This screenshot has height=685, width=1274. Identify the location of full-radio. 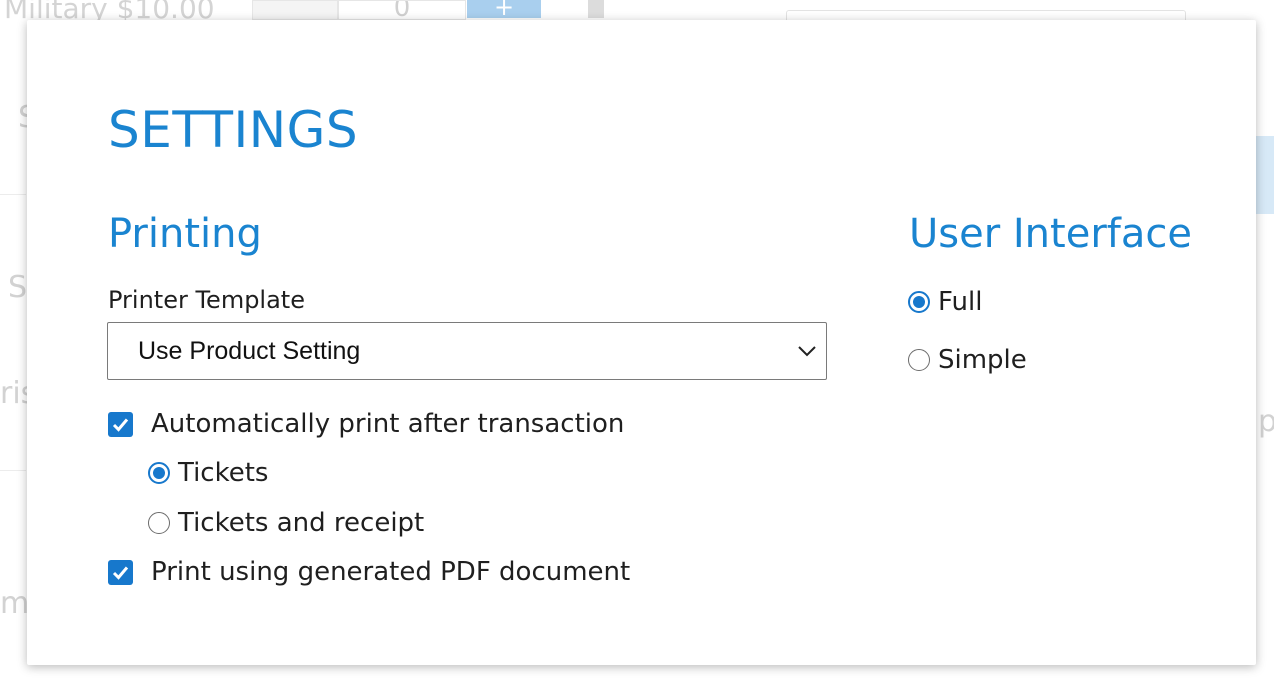
(919, 302).